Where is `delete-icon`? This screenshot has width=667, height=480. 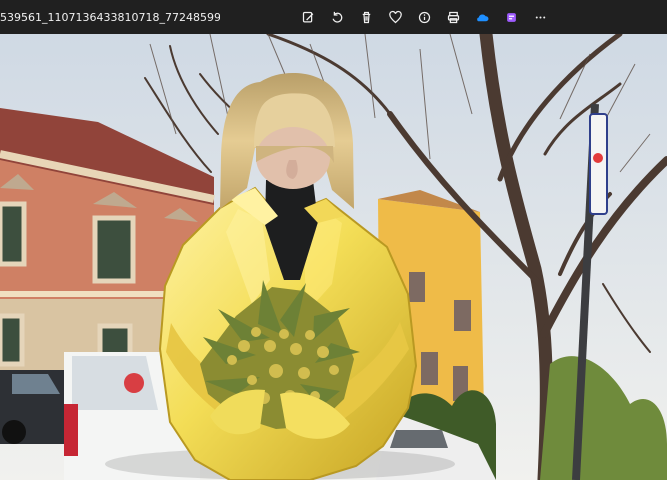
delete-icon is located at coordinates (366, 17).